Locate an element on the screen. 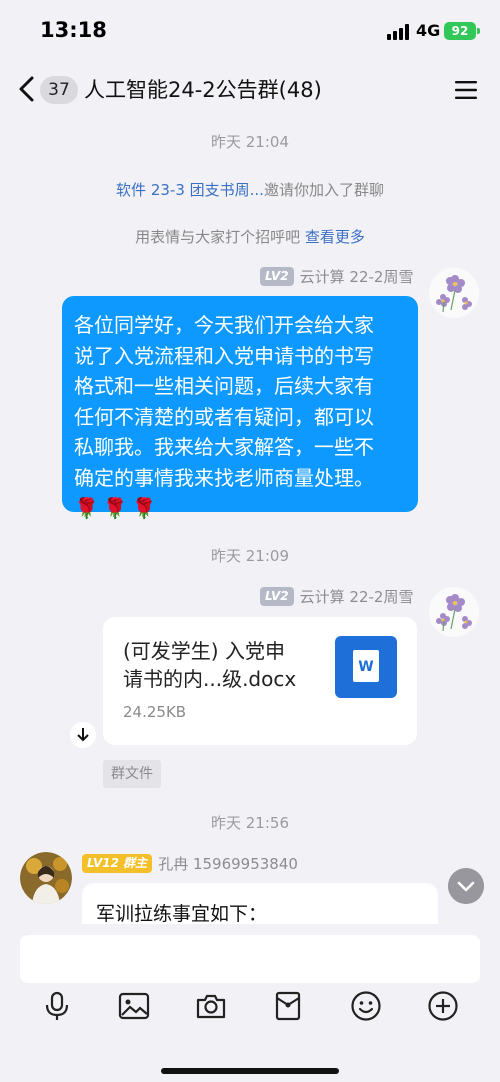 The width and height of the screenshot is (500, 1082). level-text: LV12 is located at coordinates (103, 862).